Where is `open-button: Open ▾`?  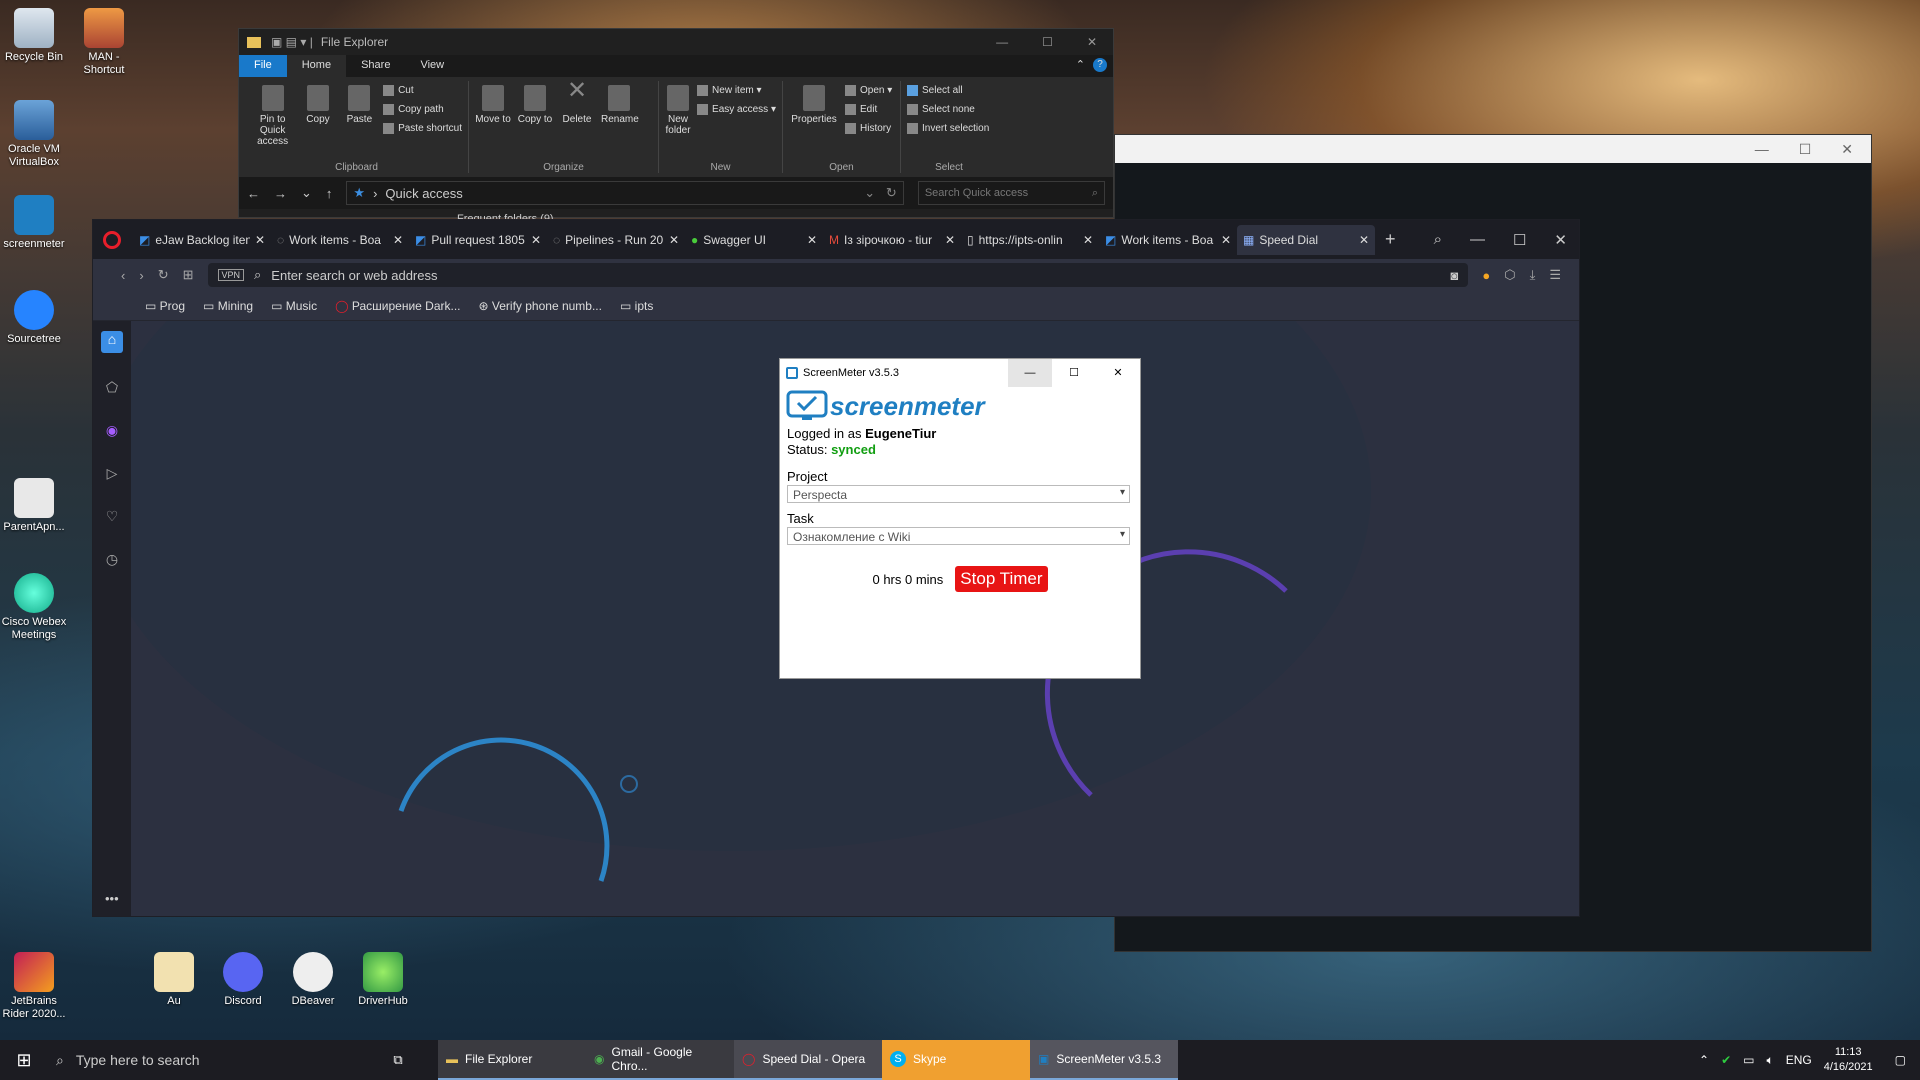 open-button: Open ▾ is located at coordinates (868, 90).